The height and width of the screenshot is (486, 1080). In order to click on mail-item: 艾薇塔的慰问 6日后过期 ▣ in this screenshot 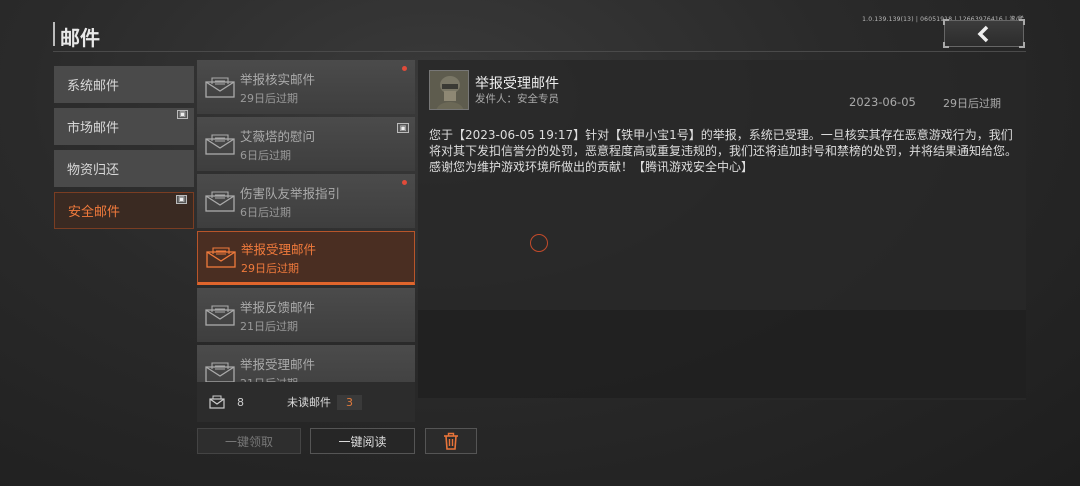, I will do `click(306, 144)`.